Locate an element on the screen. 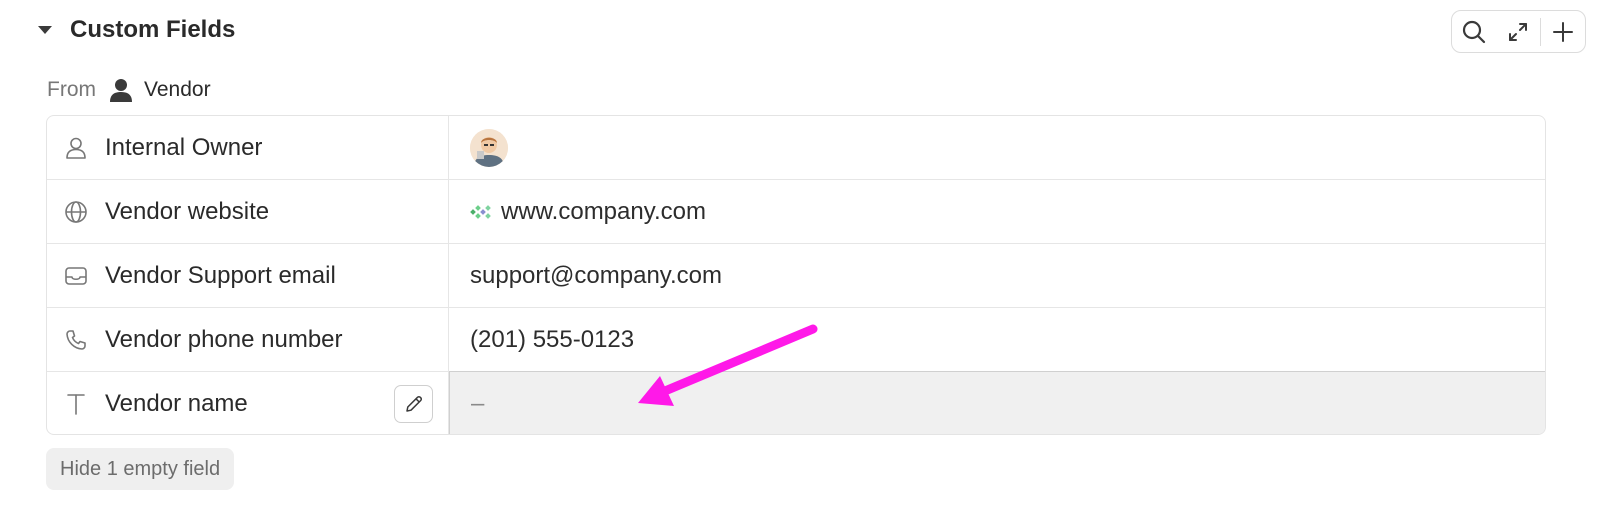 This screenshot has height=514, width=1600. website-favicon-icon is located at coordinates (482, 212).